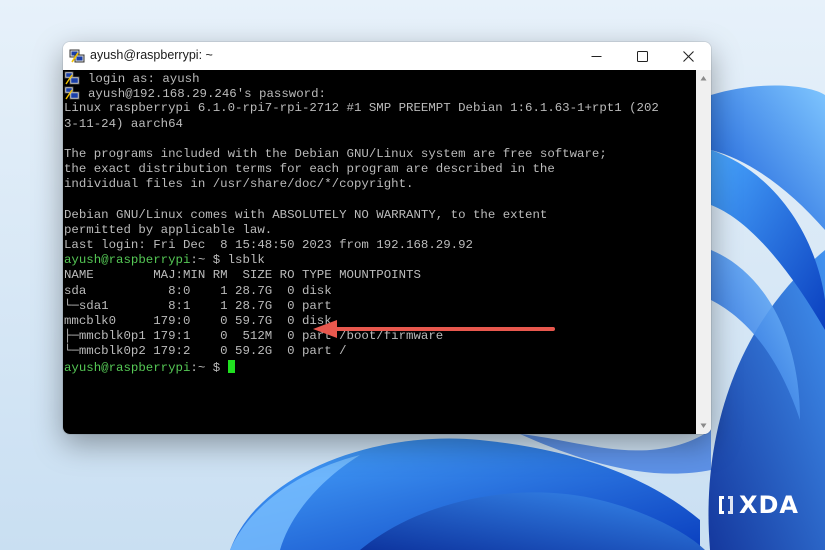  I want to click on maximize-icon, so click(642, 56).